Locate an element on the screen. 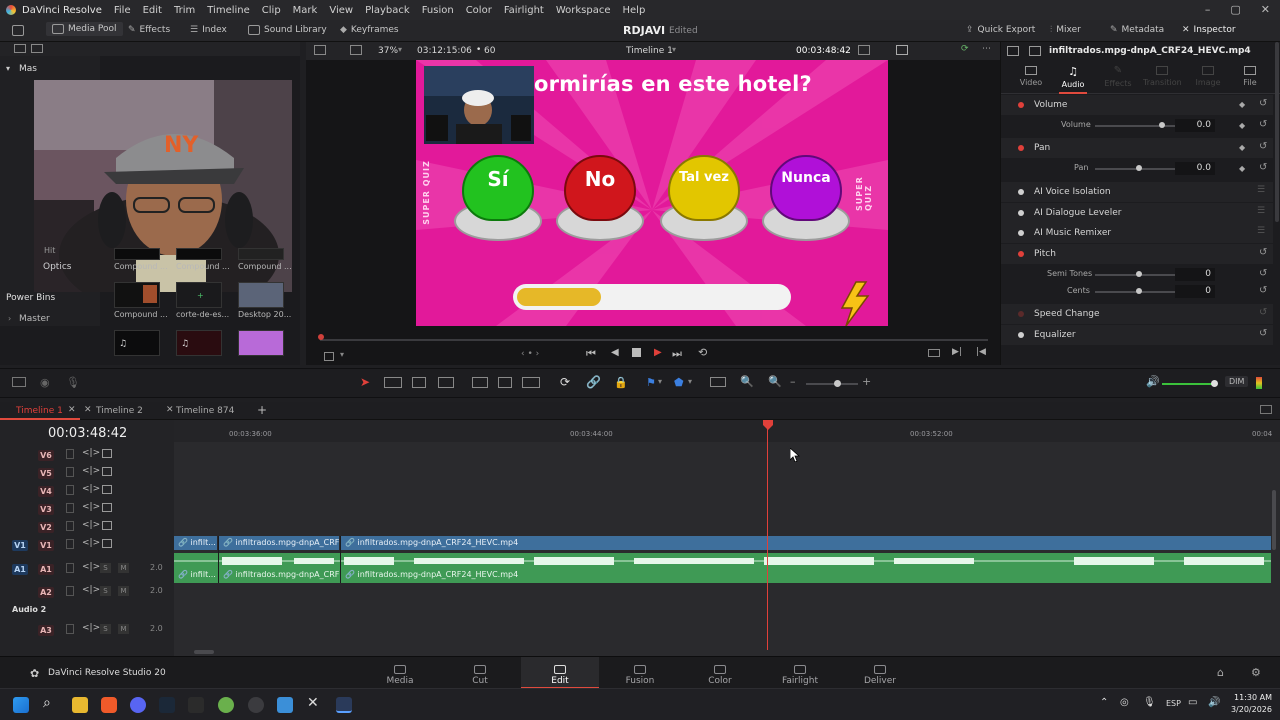 This screenshot has height=720, width=1280. solo-icon: S is located at coordinates (105, 568).